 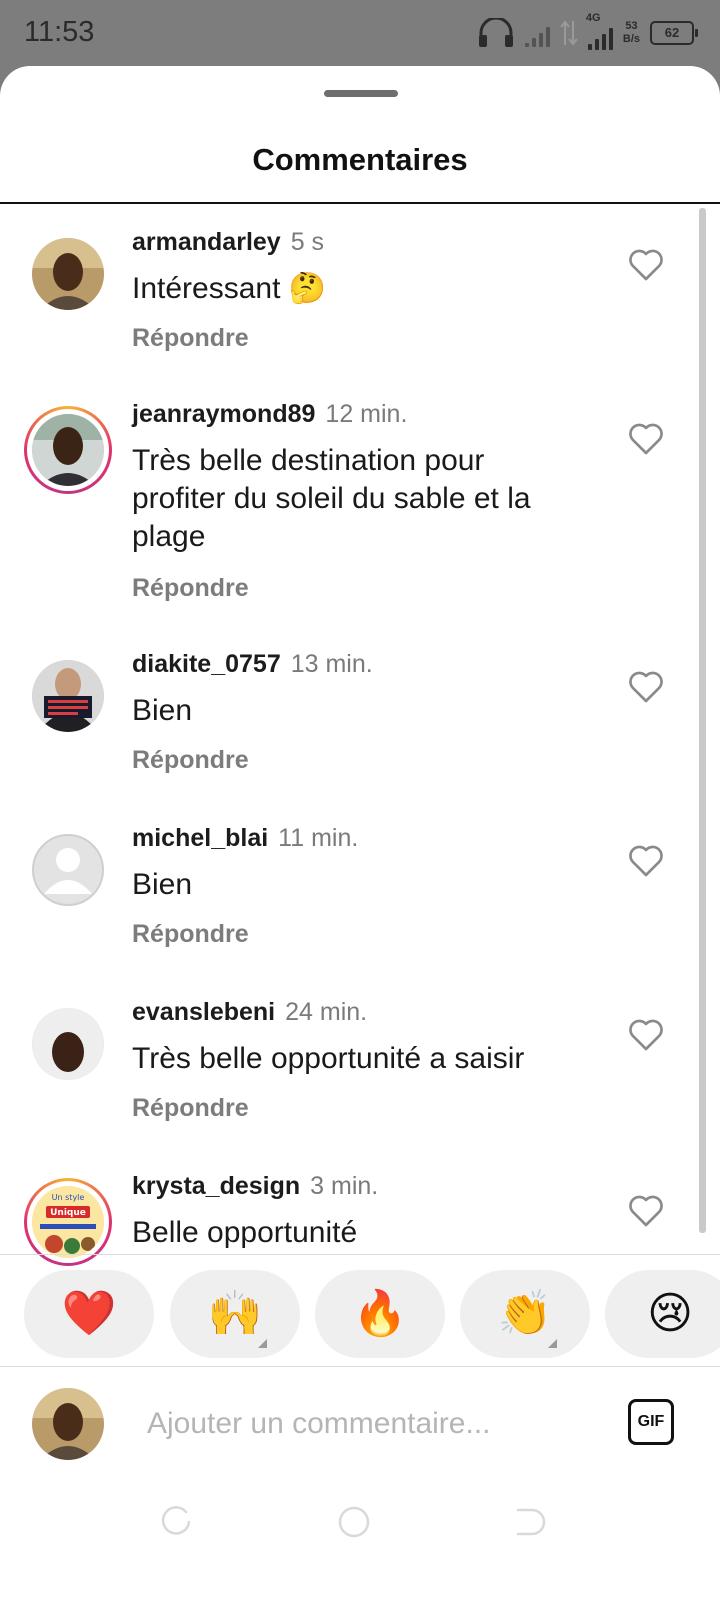 I want to click on reaction-clapping: 👏, so click(x=525, y=1314).